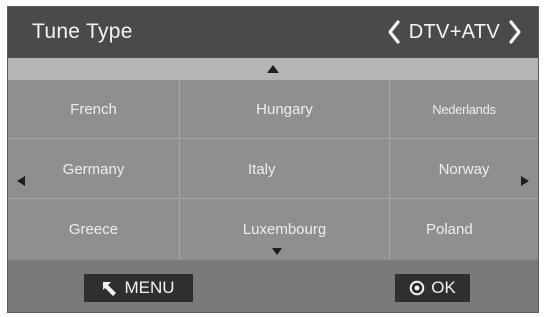  What do you see at coordinates (277, 251) in the screenshot?
I see `scroll-down-icon` at bounding box center [277, 251].